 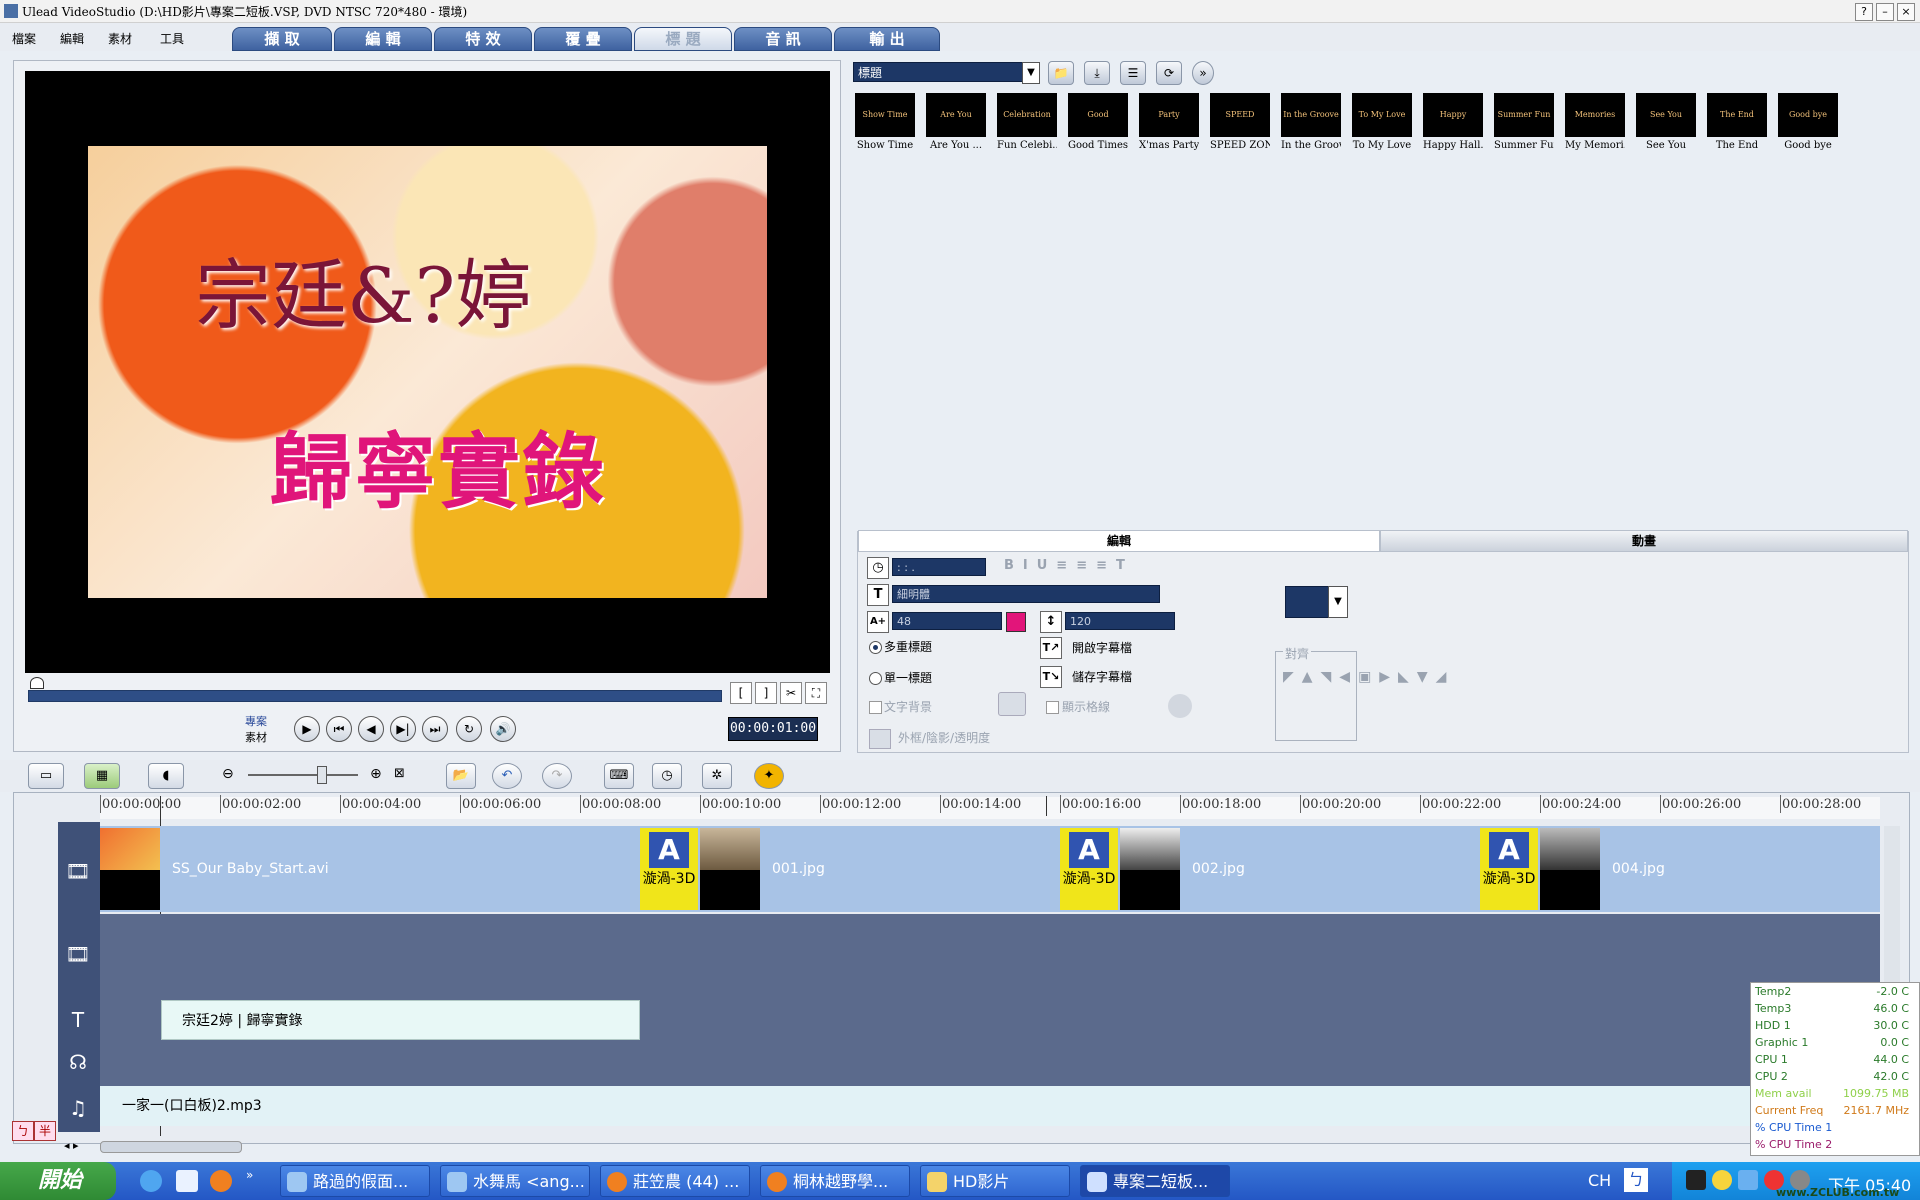 What do you see at coordinates (1808, 125) in the screenshot?
I see `title-template-thumbnail: Good bye Good bye` at bounding box center [1808, 125].